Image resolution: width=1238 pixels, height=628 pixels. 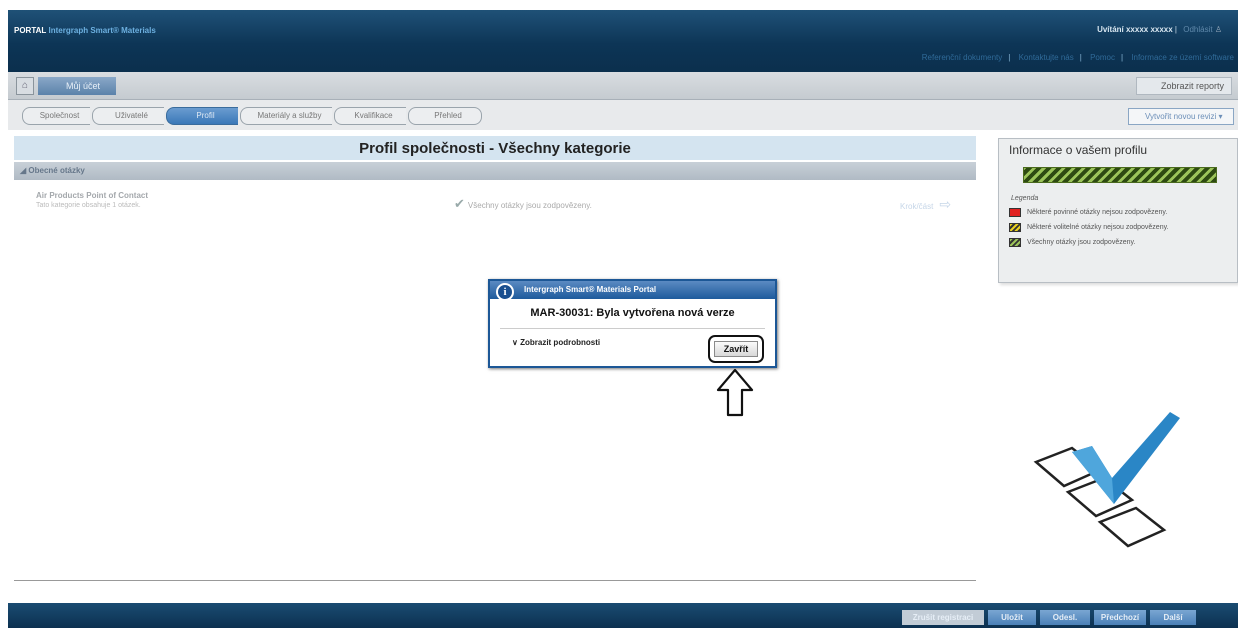 What do you see at coordinates (25, 86) in the screenshot?
I see `home-icon: ⌂` at bounding box center [25, 86].